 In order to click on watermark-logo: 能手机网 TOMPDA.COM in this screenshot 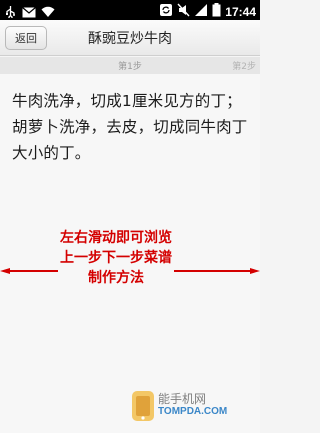, I will do `click(193, 408)`.